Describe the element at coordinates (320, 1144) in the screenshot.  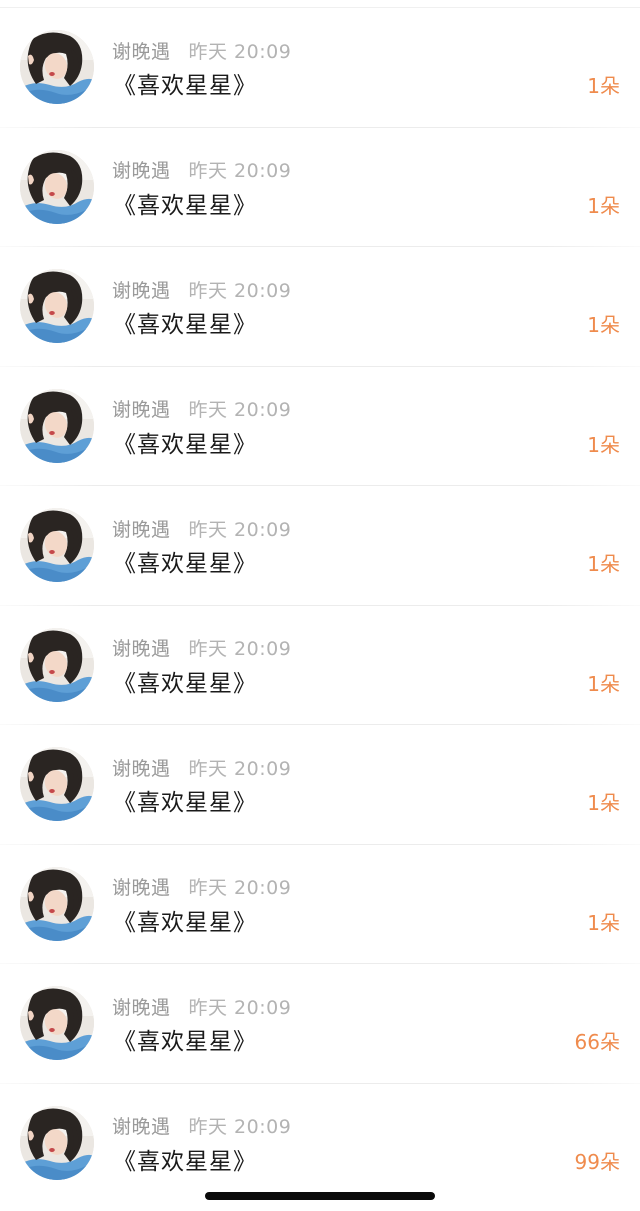
I see `gift-list-item: 谢晚遇 昨天 20:09 《喜欢星星》 99朵` at that location.